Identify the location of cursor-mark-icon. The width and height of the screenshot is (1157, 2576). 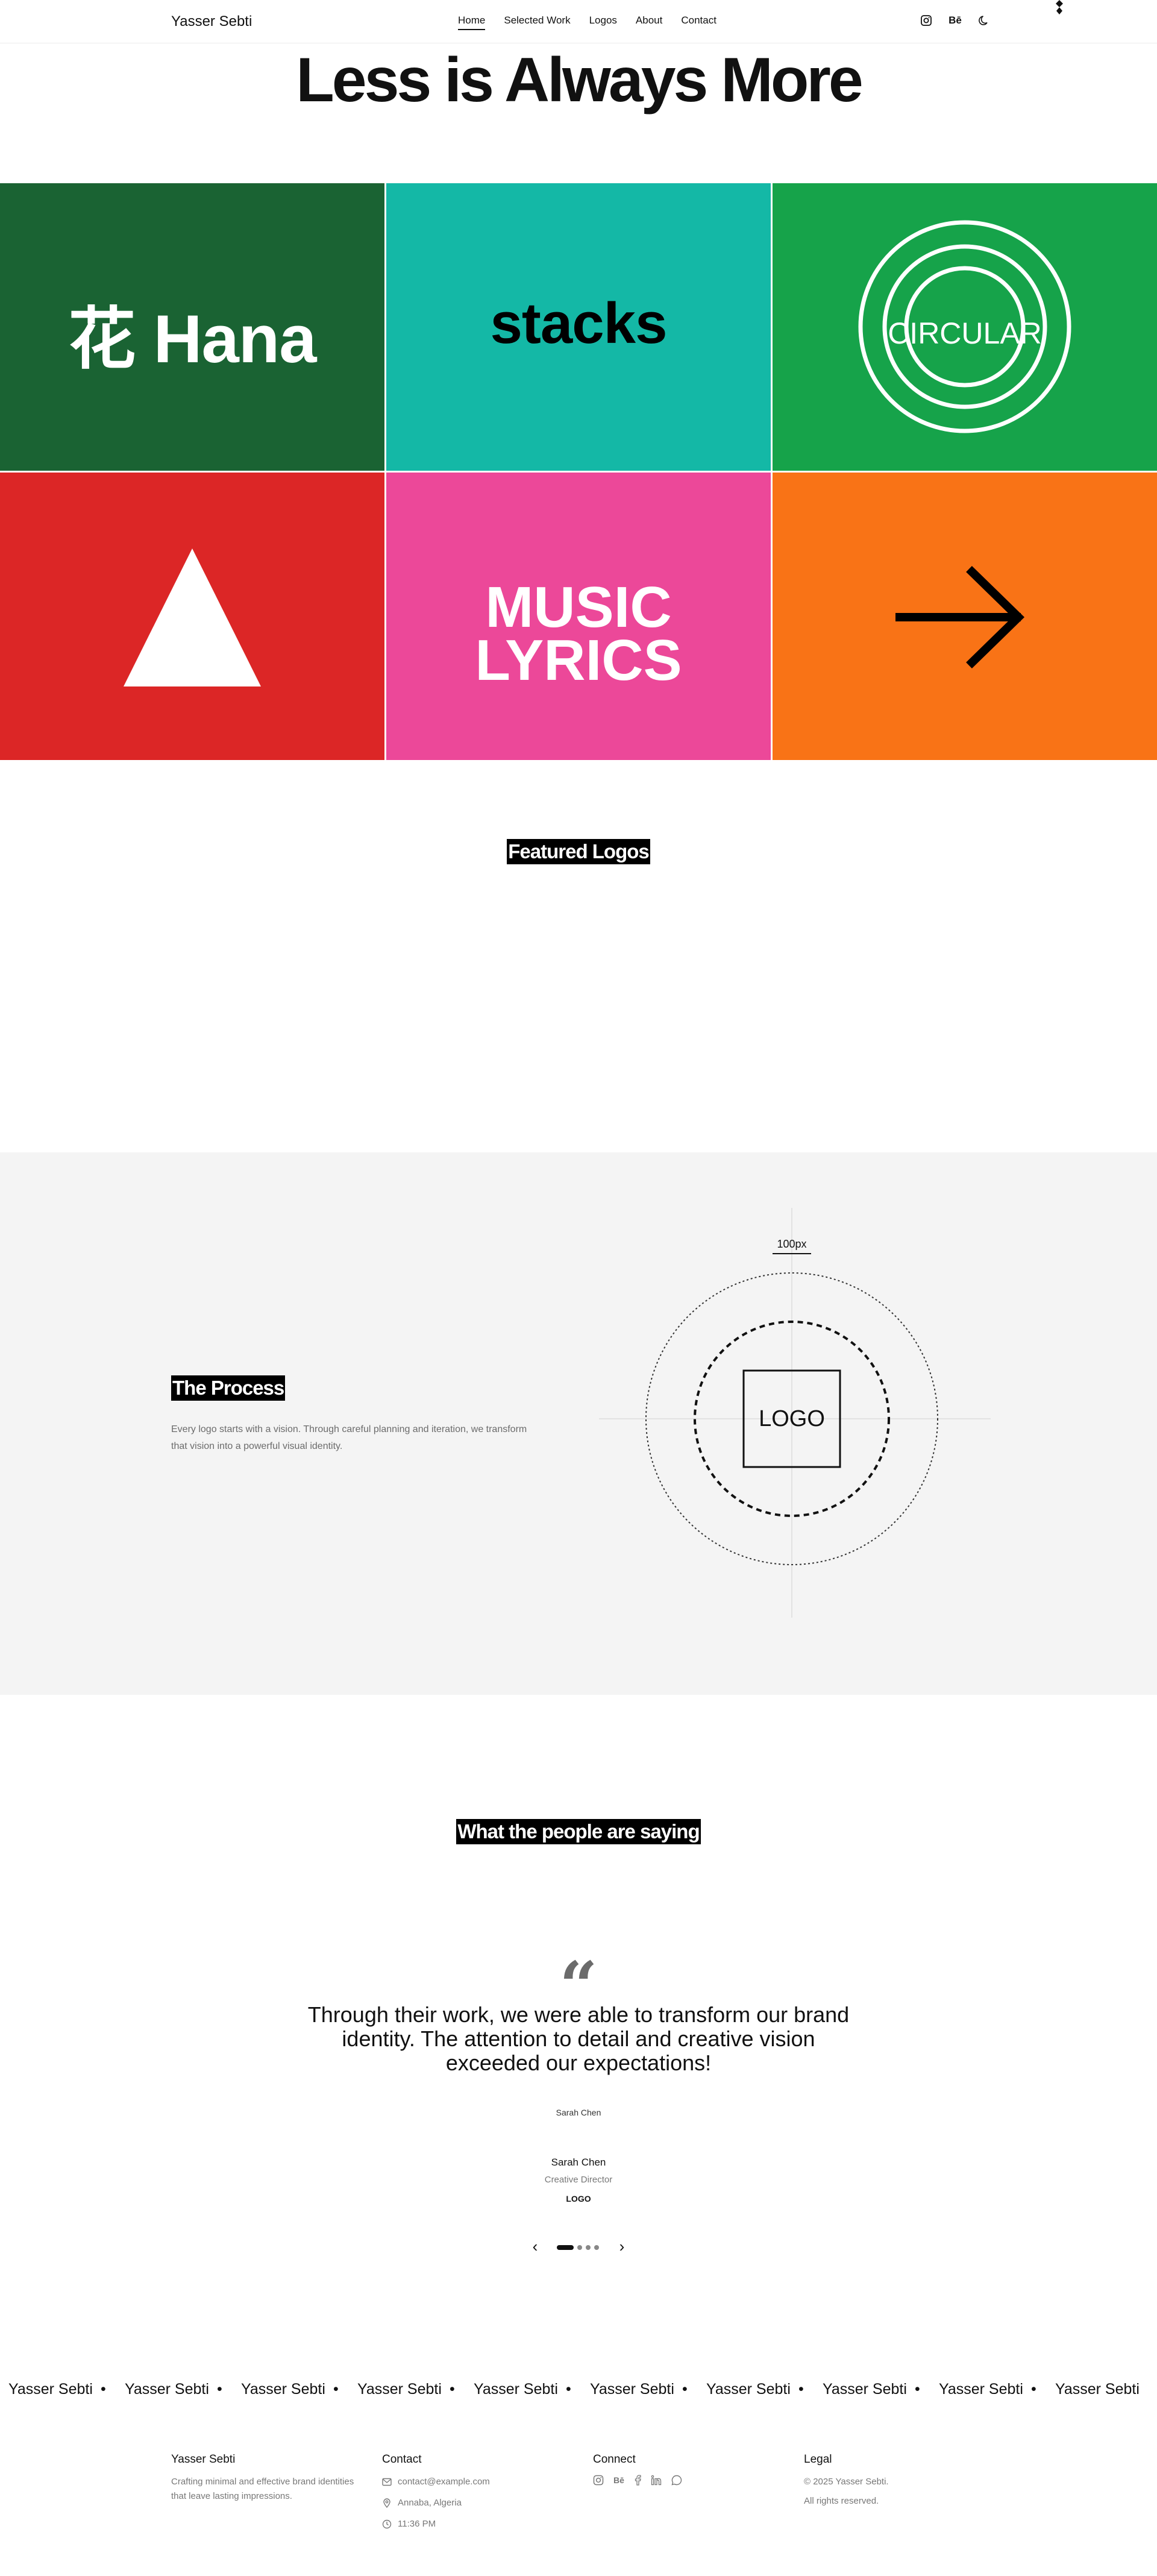
(1060, 7).